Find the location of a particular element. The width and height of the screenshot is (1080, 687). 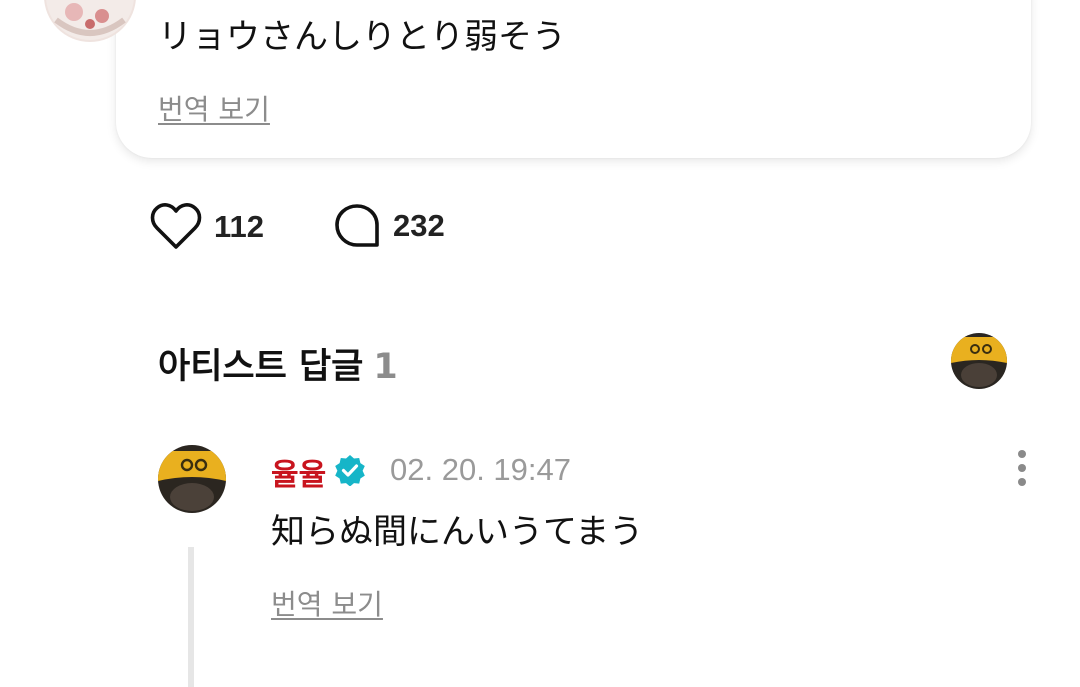

post-text: リョウさんしりとり弱そう is located at coordinates (362, 37).